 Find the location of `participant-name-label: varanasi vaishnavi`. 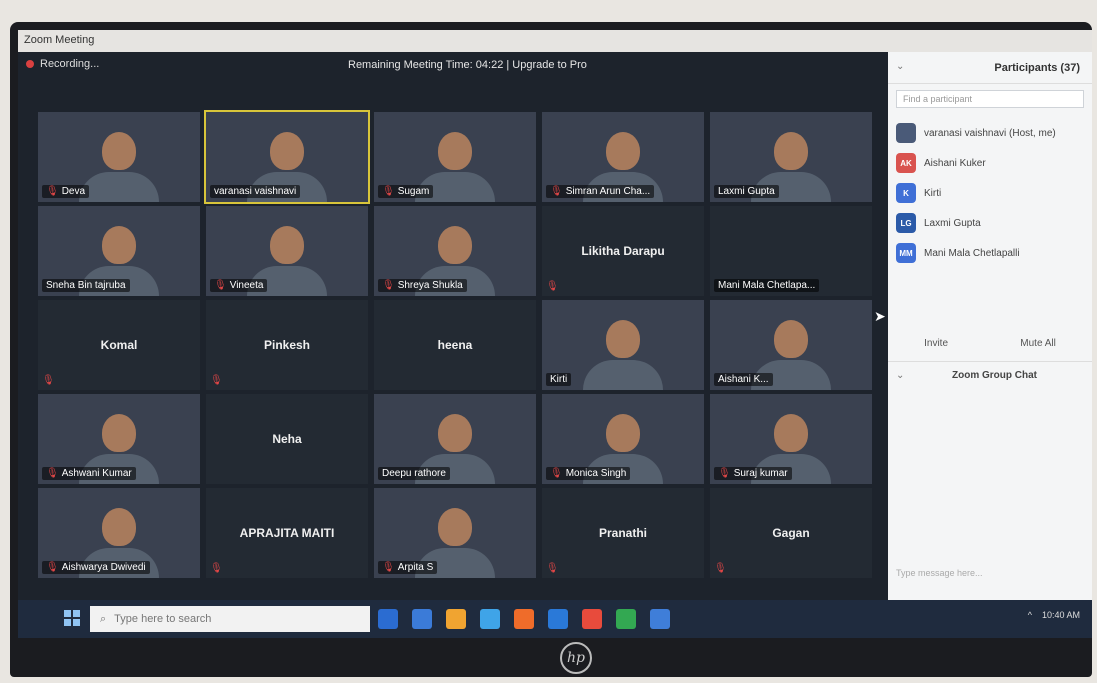

participant-name-label: varanasi vaishnavi is located at coordinates (255, 191).